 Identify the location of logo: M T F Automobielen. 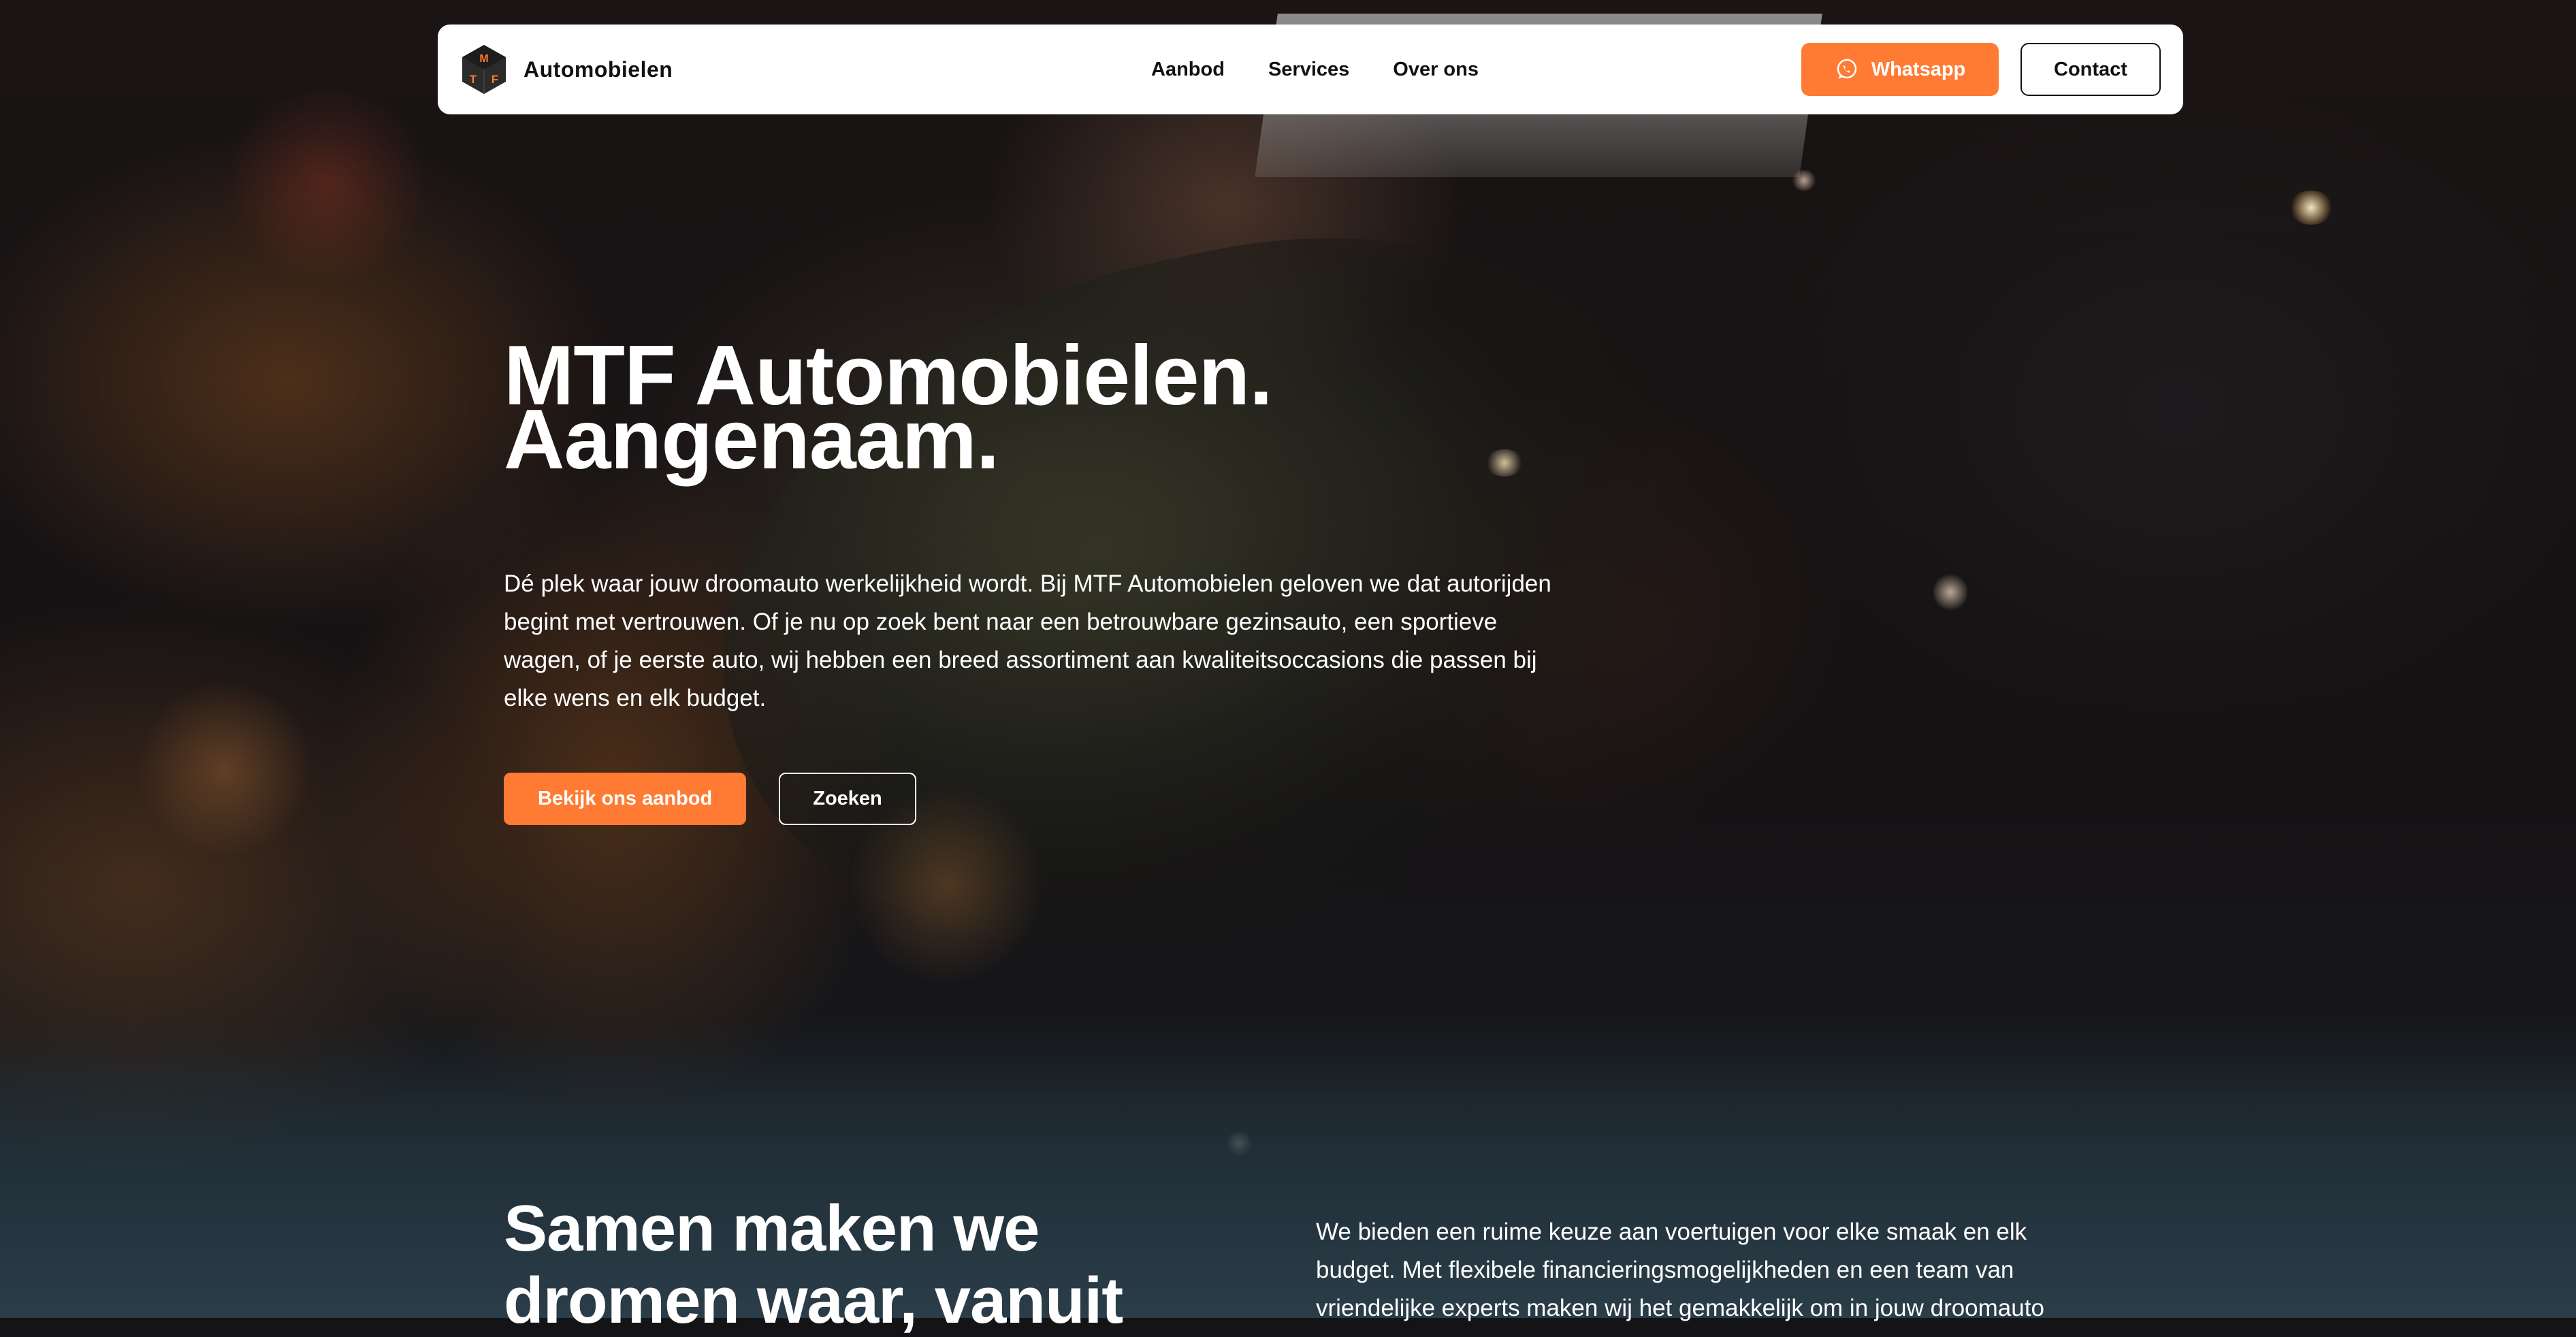
(631, 69).